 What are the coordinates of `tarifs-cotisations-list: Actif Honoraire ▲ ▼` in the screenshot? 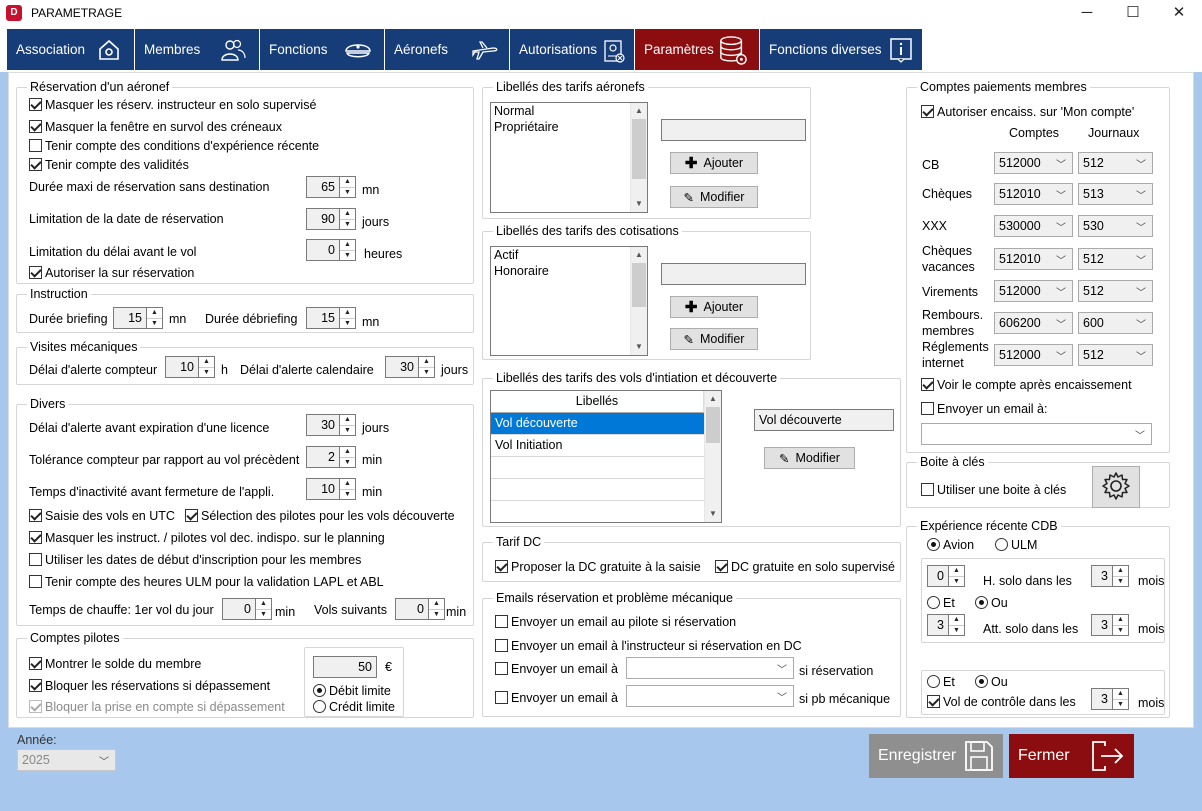 It's located at (569, 301).